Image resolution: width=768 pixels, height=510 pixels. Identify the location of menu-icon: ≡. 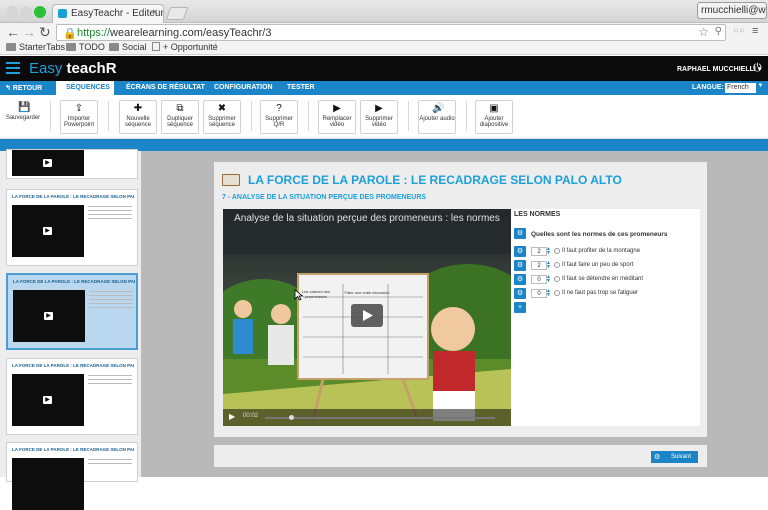
(755, 31).